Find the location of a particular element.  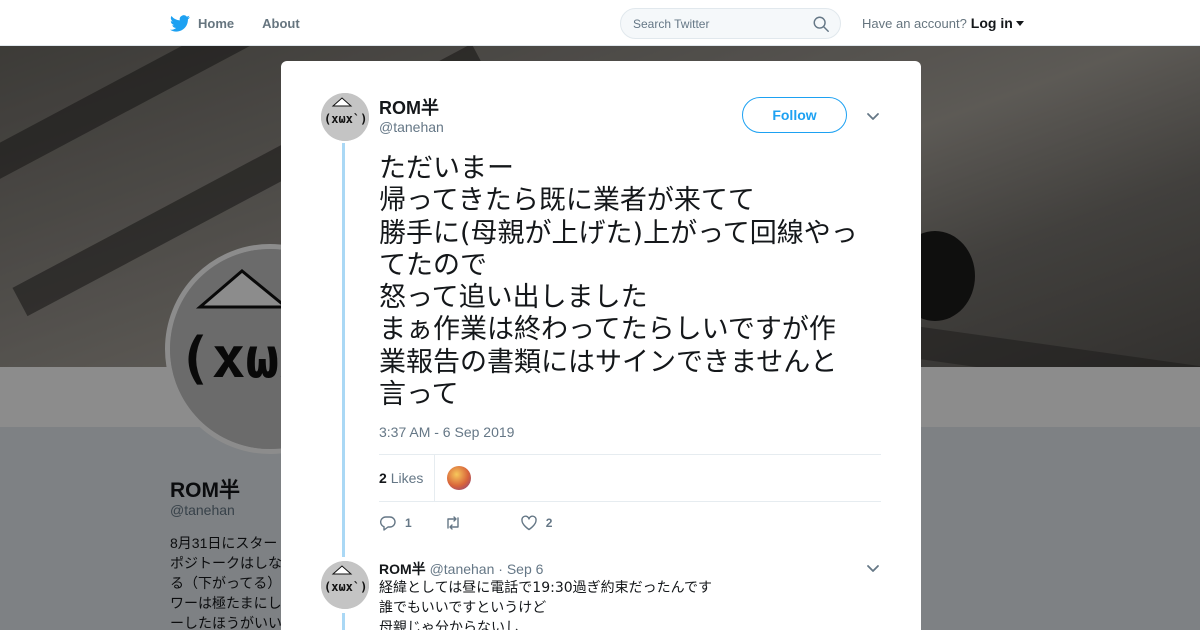

home-link: Home is located at coordinates (216, 23).